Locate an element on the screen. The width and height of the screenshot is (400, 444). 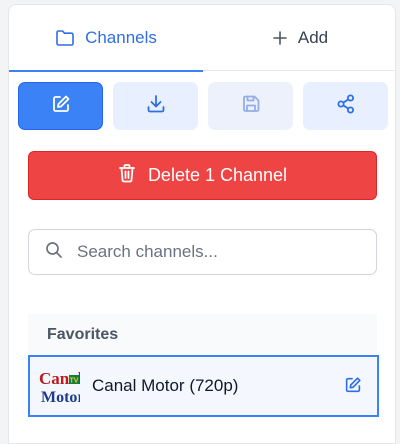
share-button is located at coordinates (345, 106).